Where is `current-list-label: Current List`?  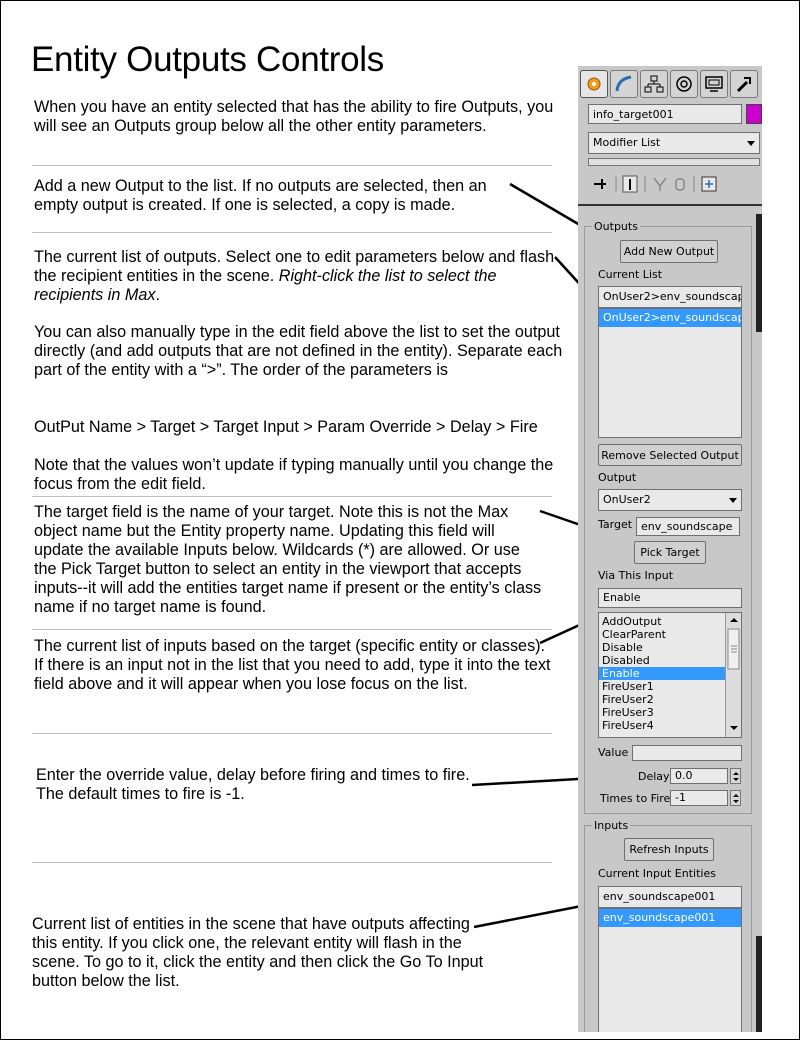 current-list-label: Current List is located at coordinates (630, 274).